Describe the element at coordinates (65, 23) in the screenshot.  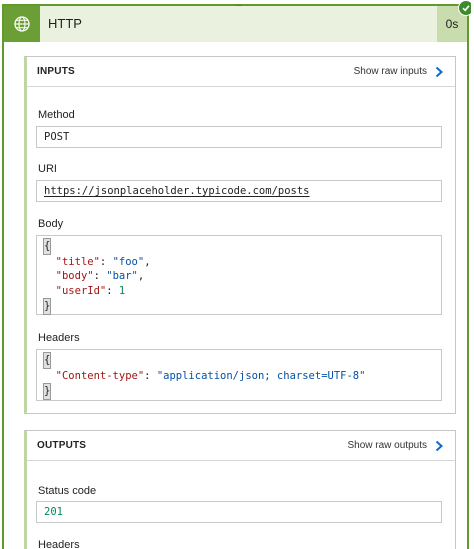
I see `card-title: HTTP` at that location.